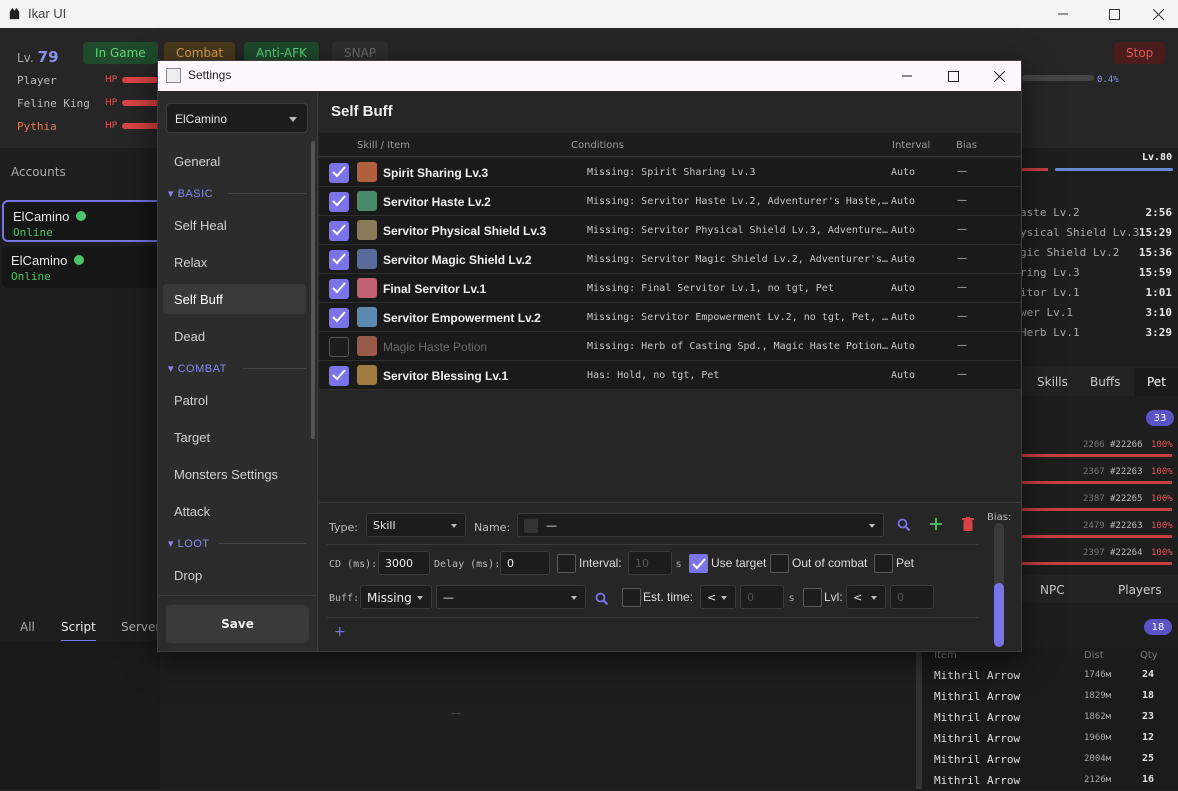 This screenshot has height=791, width=1178. Describe the element at coordinates (1156, 14) in the screenshot. I see `close-button` at that location.